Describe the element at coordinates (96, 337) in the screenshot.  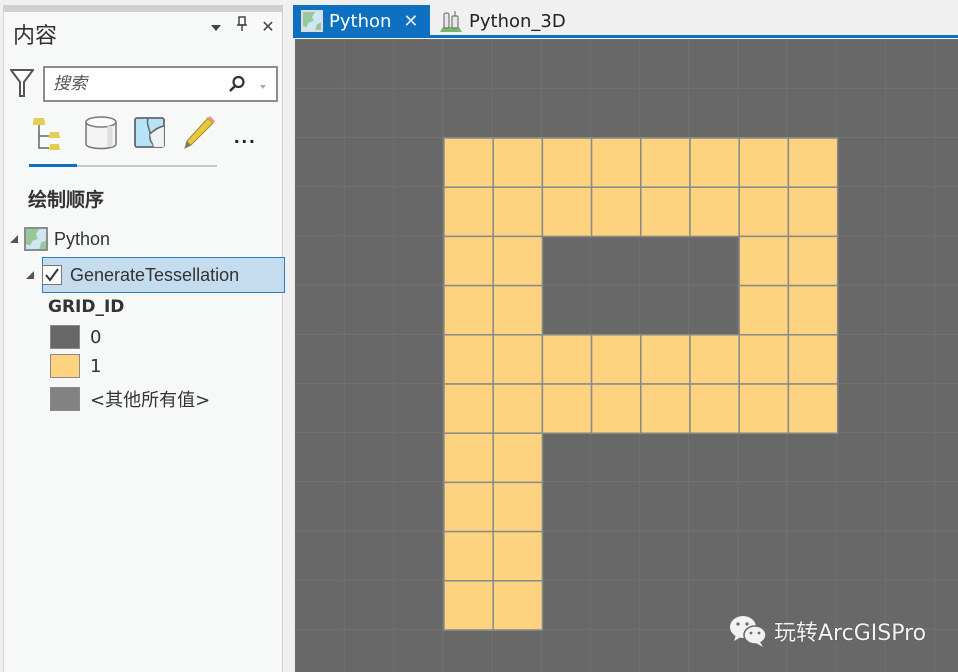
I see `legend-label: 0` at that location.